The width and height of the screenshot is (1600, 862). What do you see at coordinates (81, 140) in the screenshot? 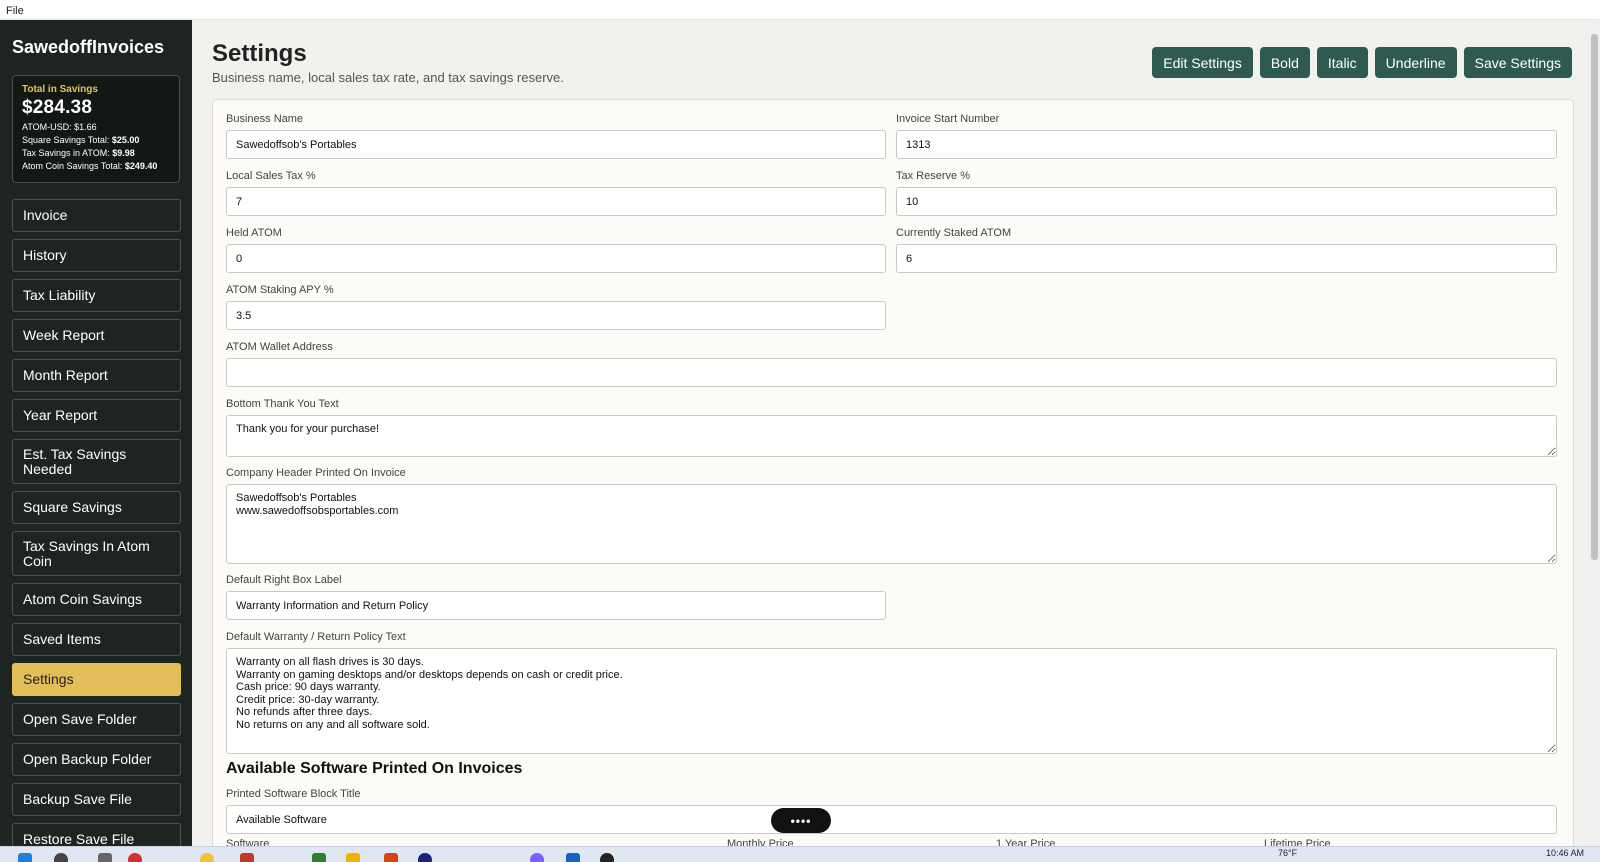
I see `square-savings-line: Square Savings Total: $25.00` at bounding box center [81, 140].